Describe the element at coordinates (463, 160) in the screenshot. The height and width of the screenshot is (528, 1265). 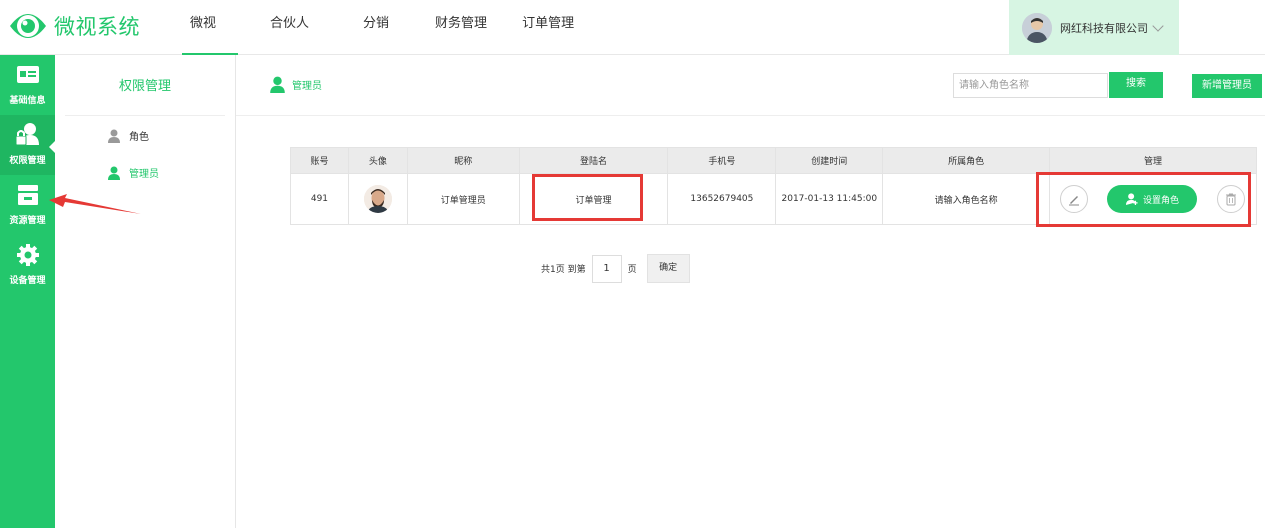
I see `column-header: 昵称` at that location.